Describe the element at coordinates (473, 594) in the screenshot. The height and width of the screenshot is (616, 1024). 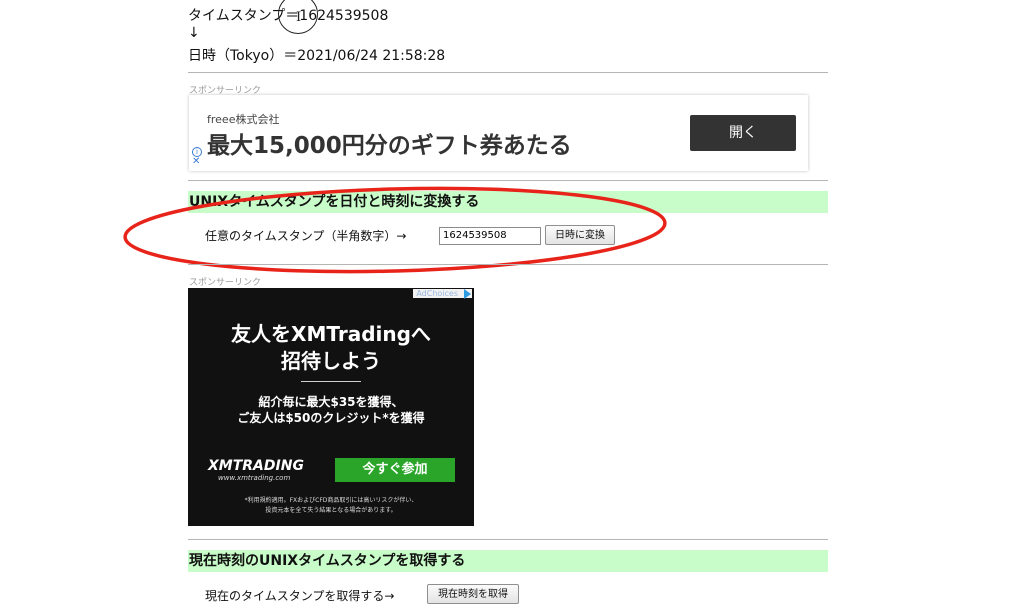
I see `get-current-time-button: 現在時刻を取得` at that location.